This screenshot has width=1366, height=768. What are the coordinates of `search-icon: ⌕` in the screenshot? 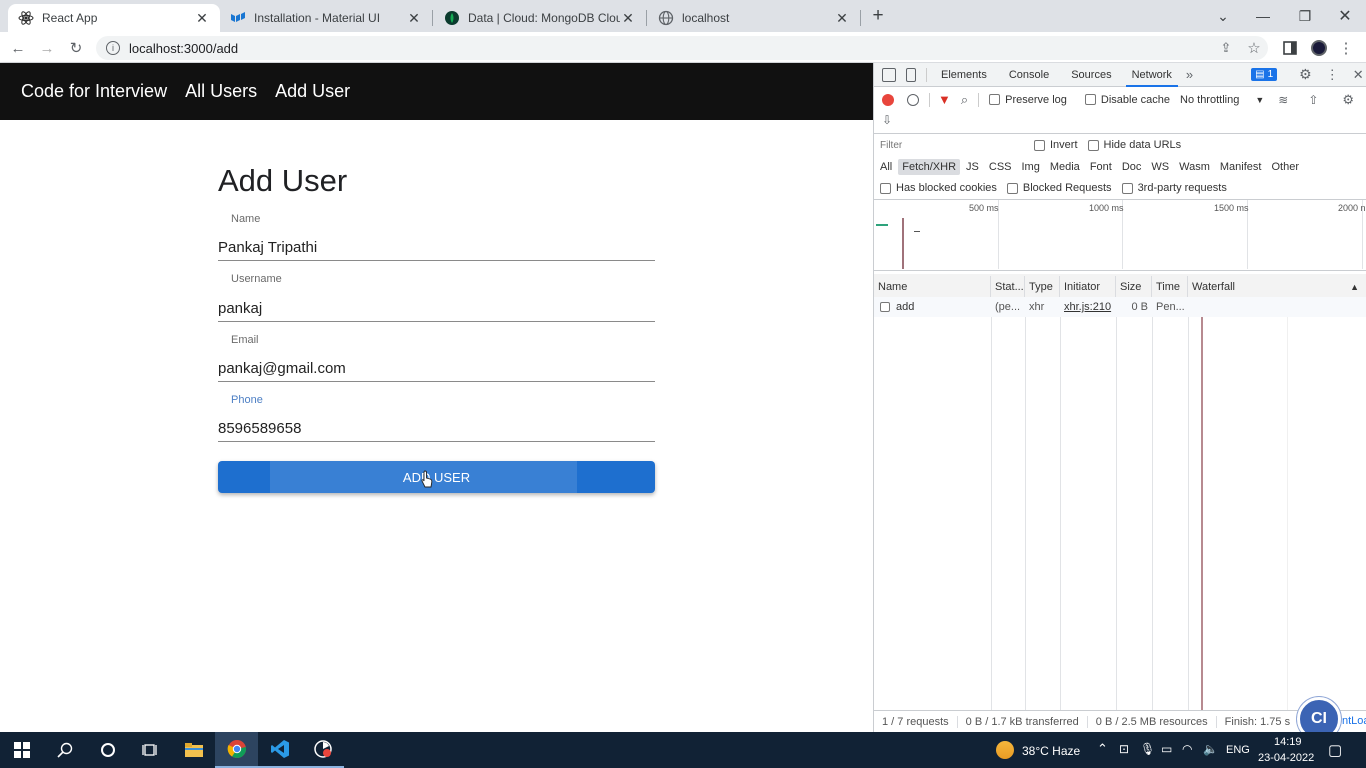 It's located at (964, 100).